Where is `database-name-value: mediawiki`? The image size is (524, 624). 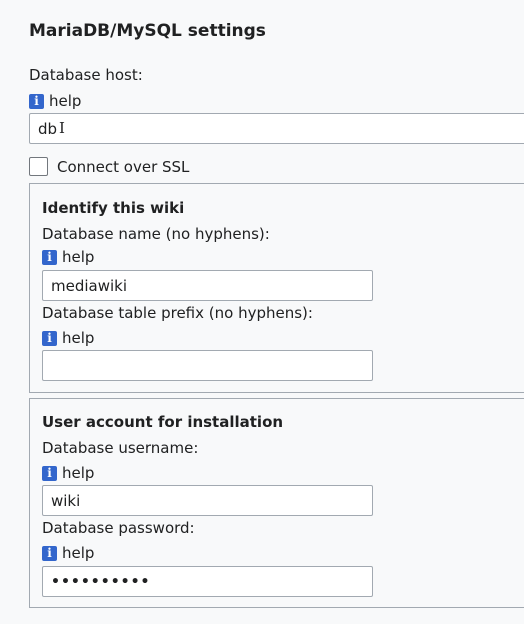
database-name-value: mediawiki is located at coordinates (89, 285).